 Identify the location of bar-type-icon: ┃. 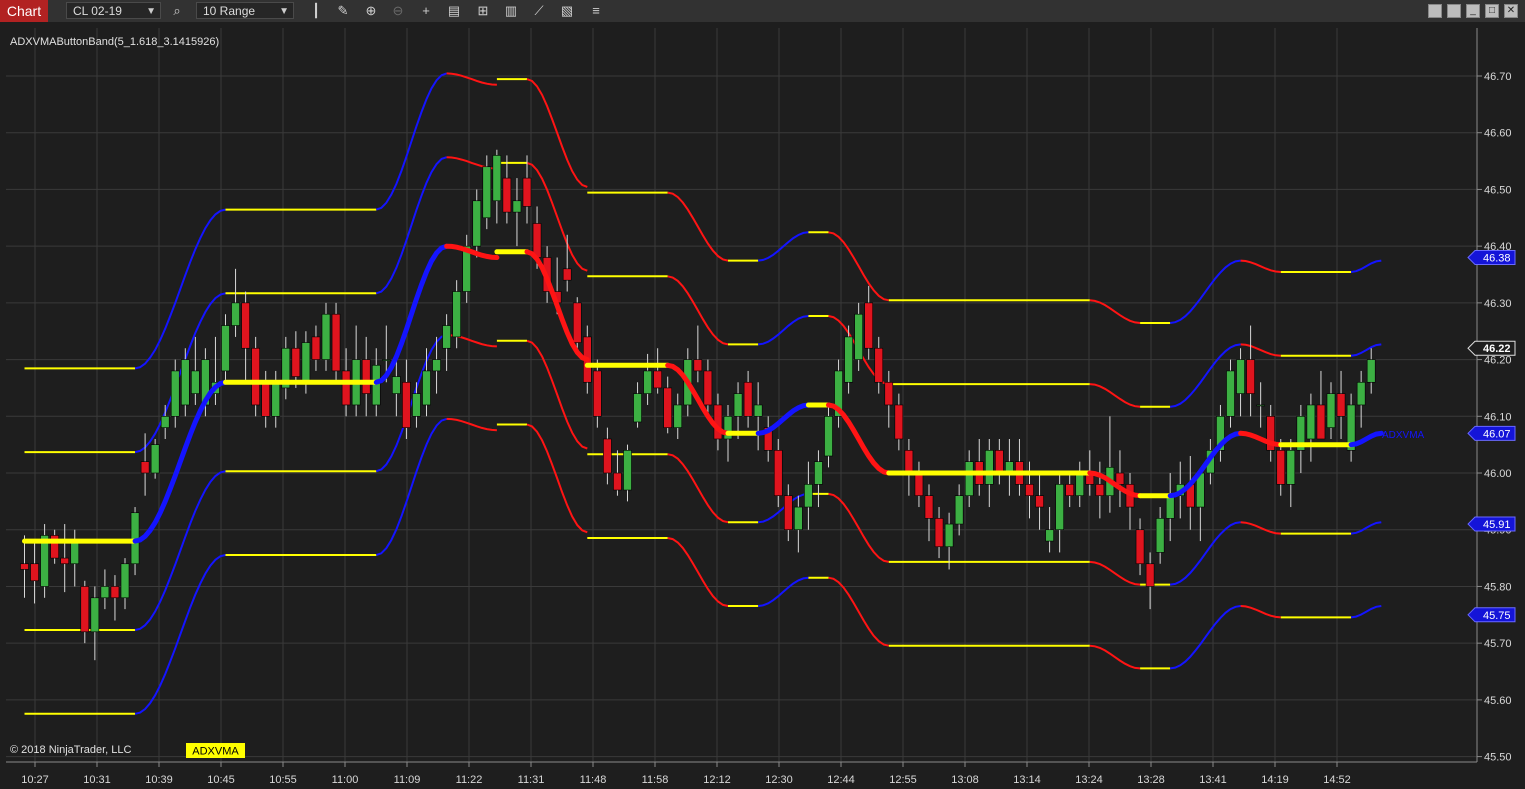
(316, 11).